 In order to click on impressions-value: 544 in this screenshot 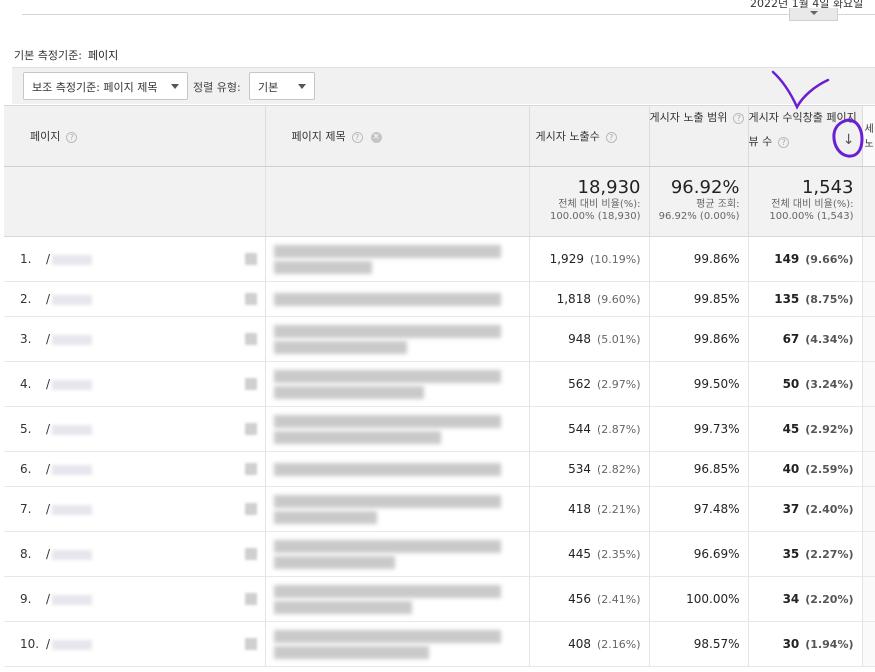, I will do `click(579, 429)`.